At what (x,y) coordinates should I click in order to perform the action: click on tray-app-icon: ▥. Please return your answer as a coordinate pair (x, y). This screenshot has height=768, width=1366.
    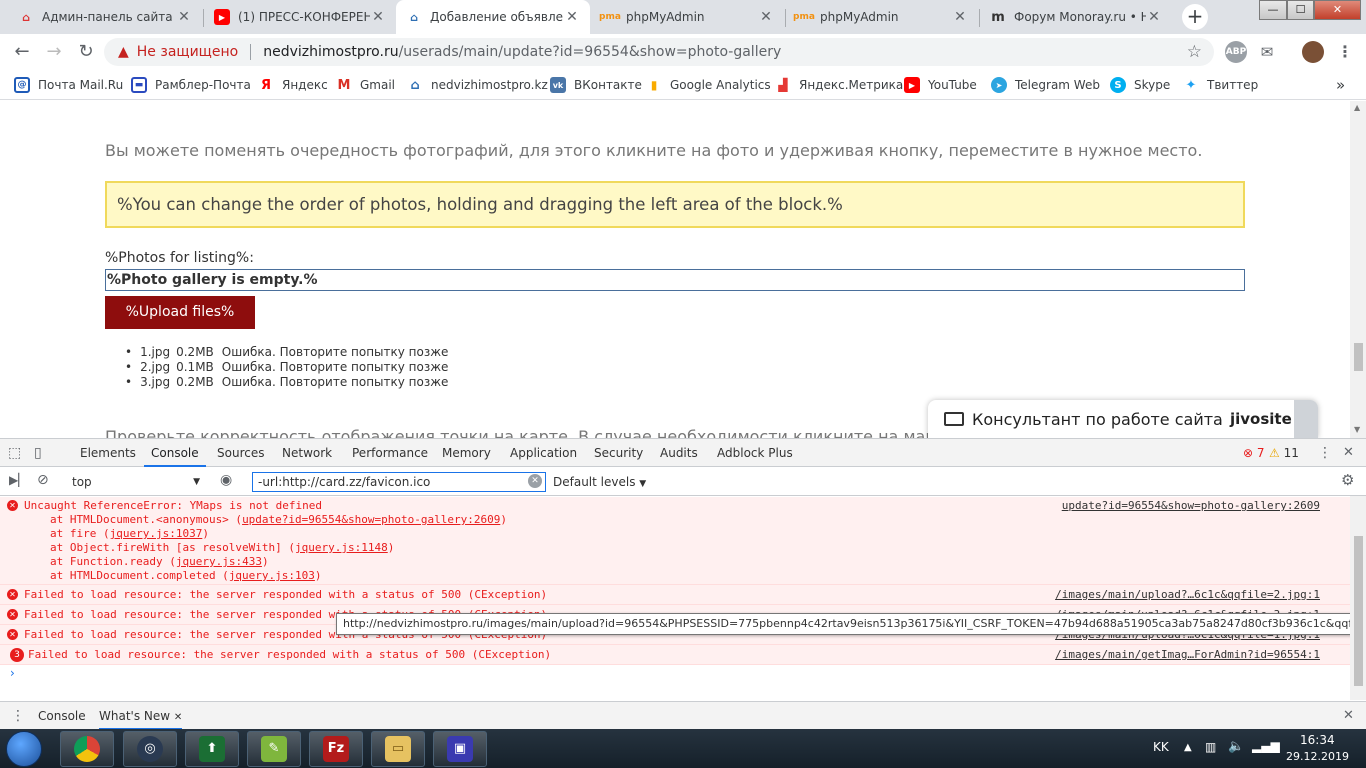
    Looking at the image, I should click on (1210, 747).